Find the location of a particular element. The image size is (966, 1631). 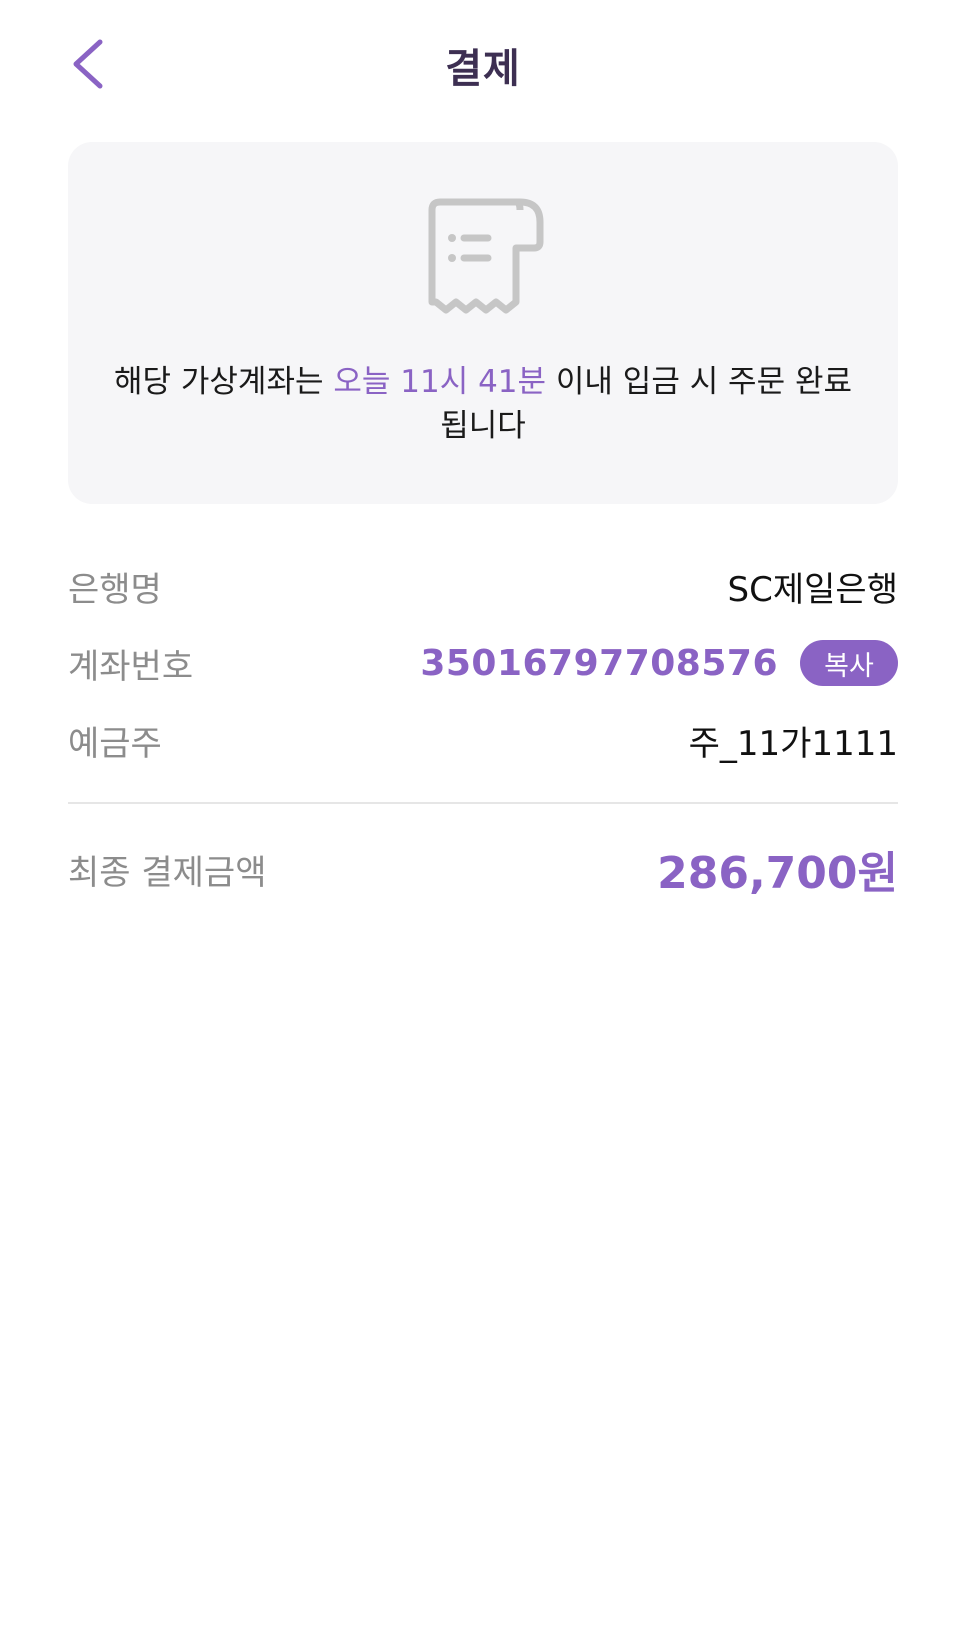

account-number-label: 계좌번호 is located at coordinates (131, 666).